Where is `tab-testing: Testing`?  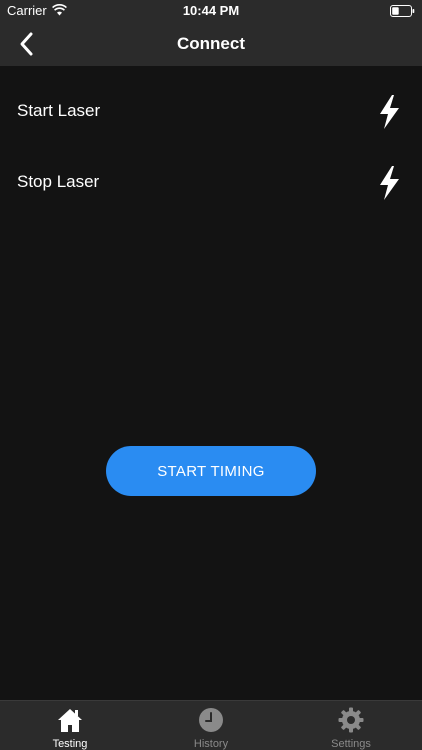 tab-testing: Testing is located at coordinates (70, 725).